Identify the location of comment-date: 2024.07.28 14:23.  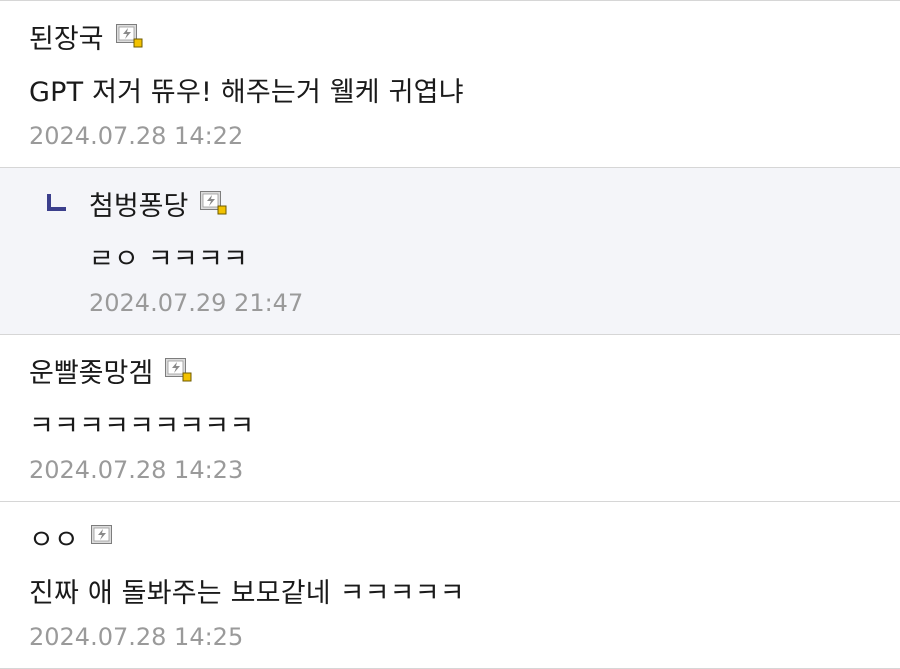
(136, 470).